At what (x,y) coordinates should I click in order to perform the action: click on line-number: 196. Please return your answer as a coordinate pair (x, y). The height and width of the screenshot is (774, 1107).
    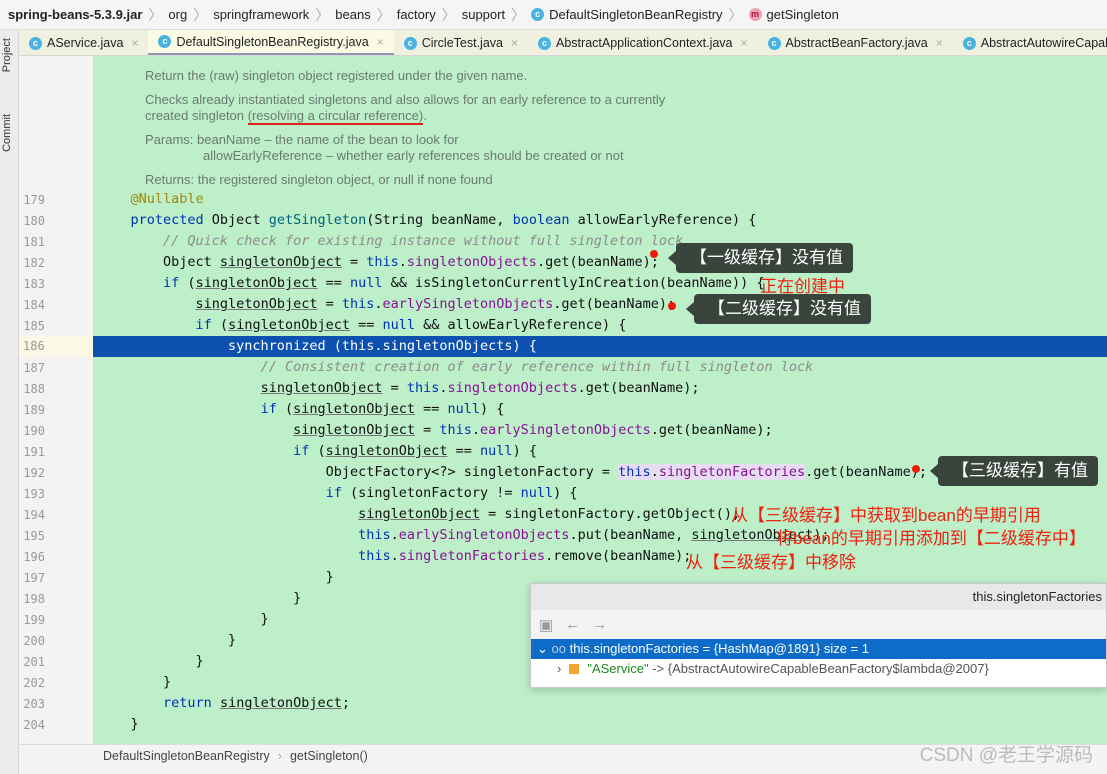
    Looking at the image, I should click on (34, 557).